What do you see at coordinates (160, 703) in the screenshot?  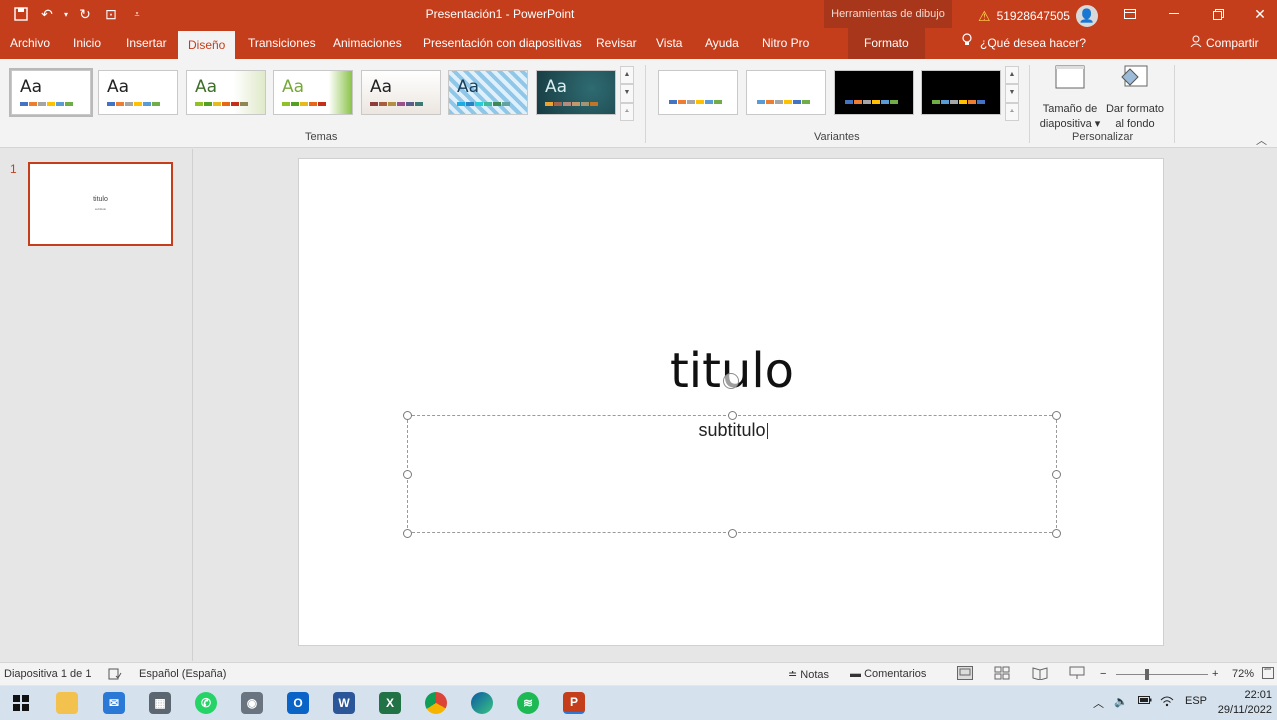 I see `calculator-icon: ▦` at bounding box center [160, 703].